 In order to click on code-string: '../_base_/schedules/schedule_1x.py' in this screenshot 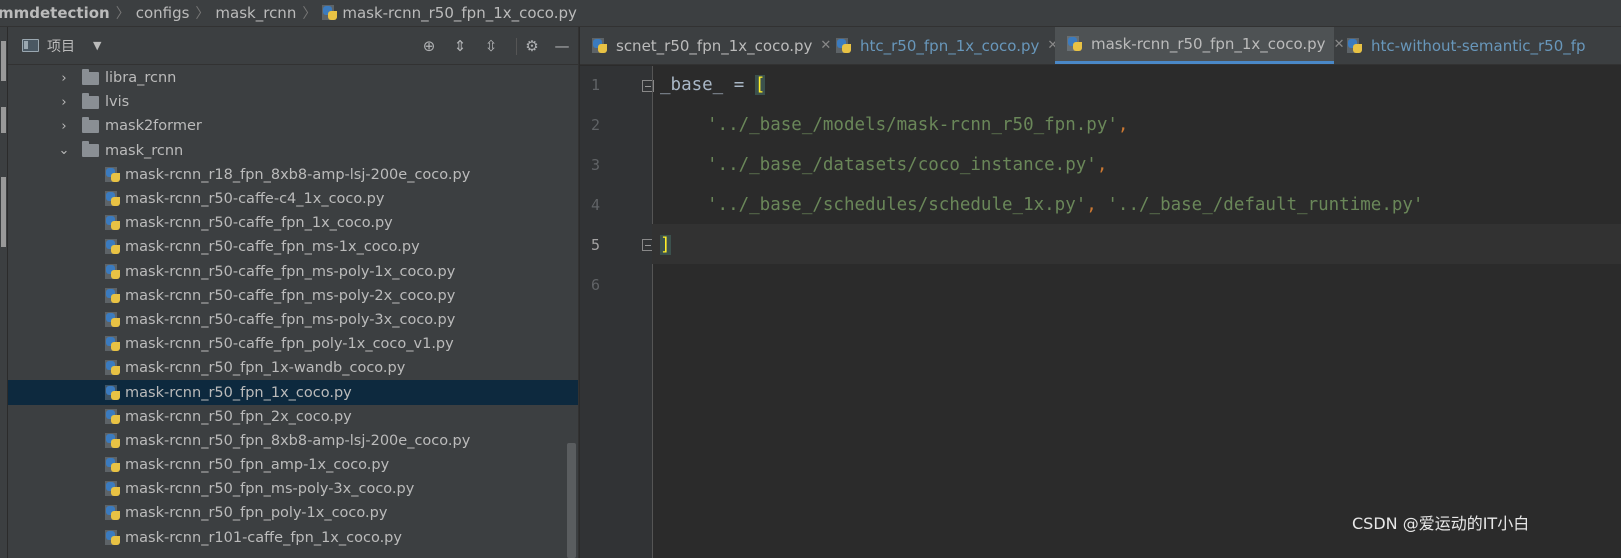, I will do `click(897, 205)`.